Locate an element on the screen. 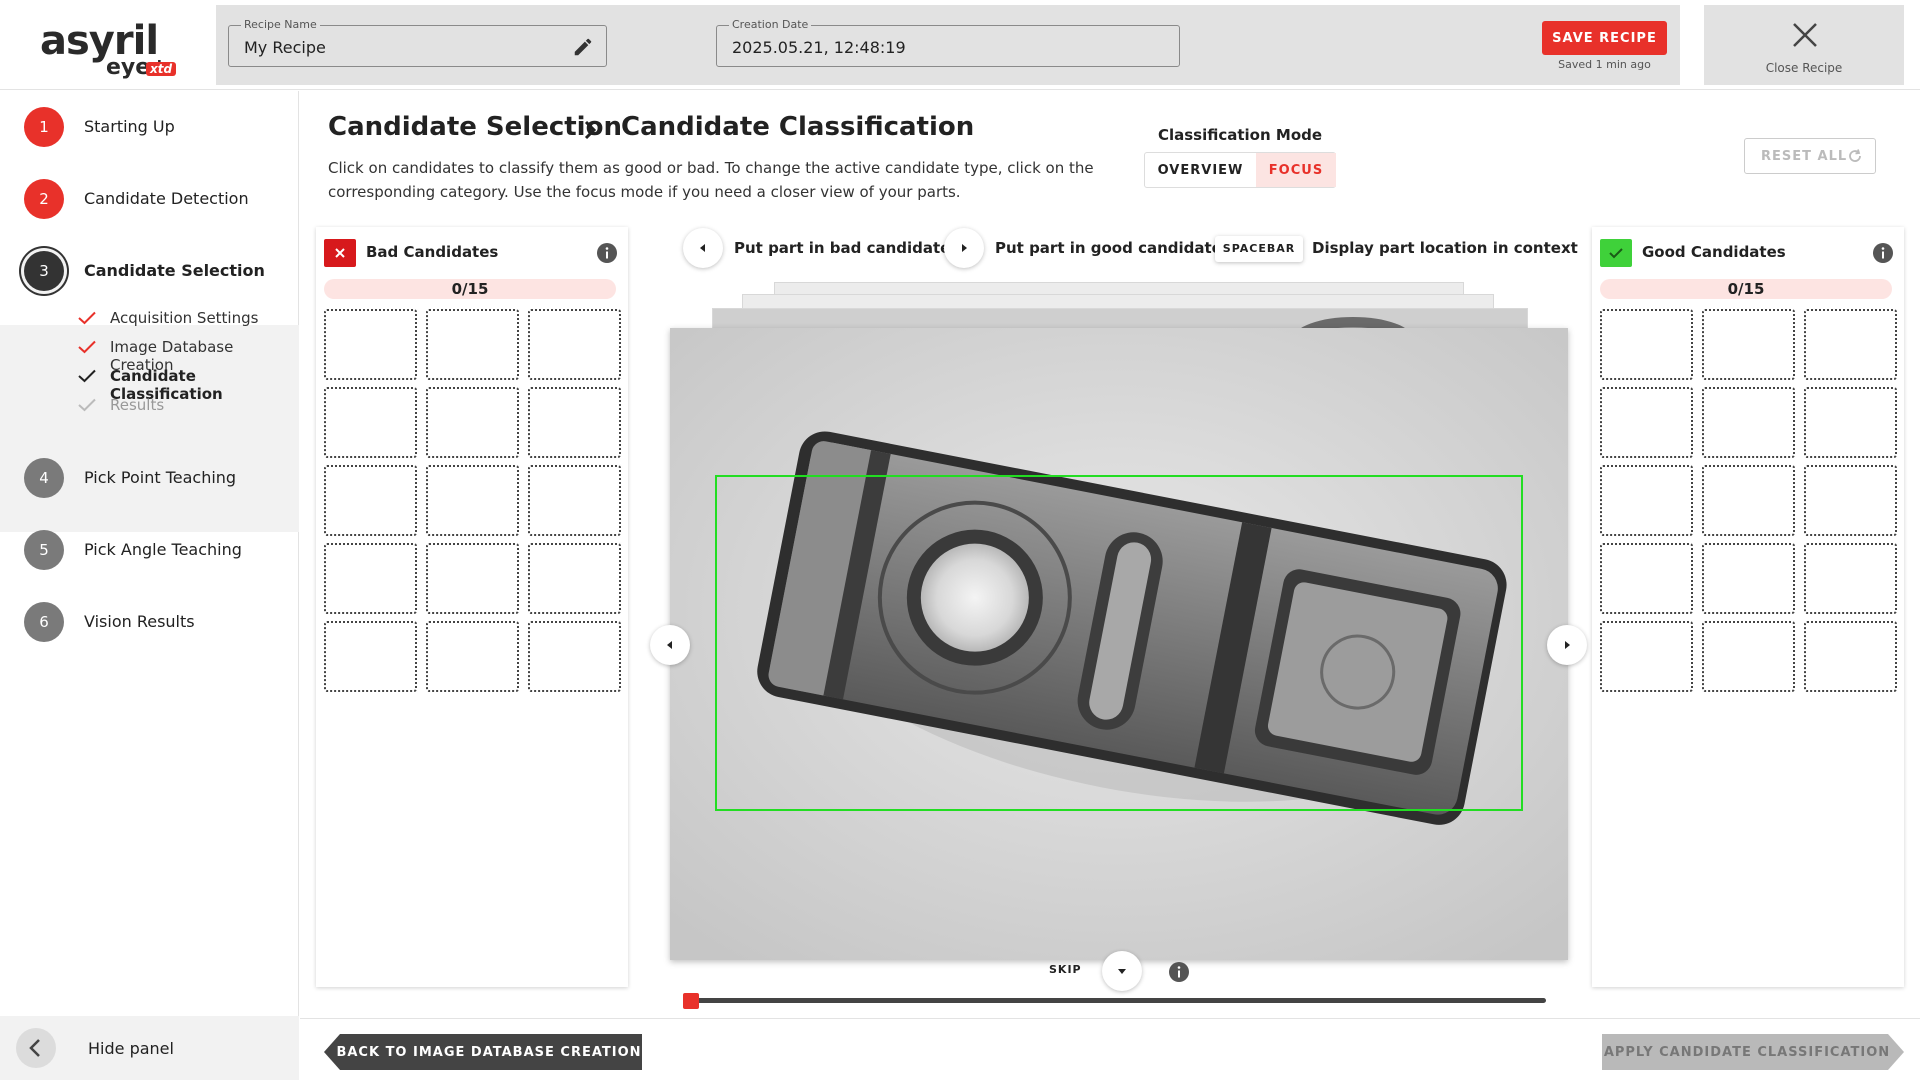 The width and height of the screenshot is (1920, 1080). step-label: Pick Point Teaching is located at coordinates (160, 477).